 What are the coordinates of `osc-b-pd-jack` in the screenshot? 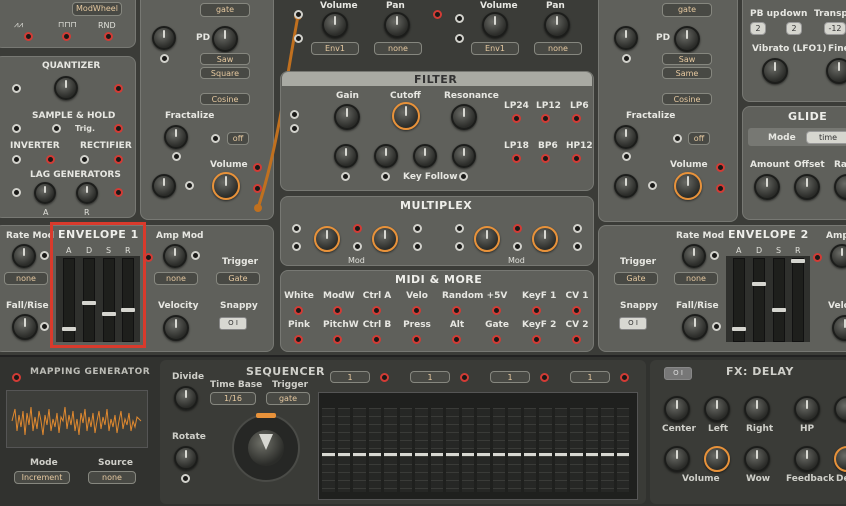 It's located at (626, 58).